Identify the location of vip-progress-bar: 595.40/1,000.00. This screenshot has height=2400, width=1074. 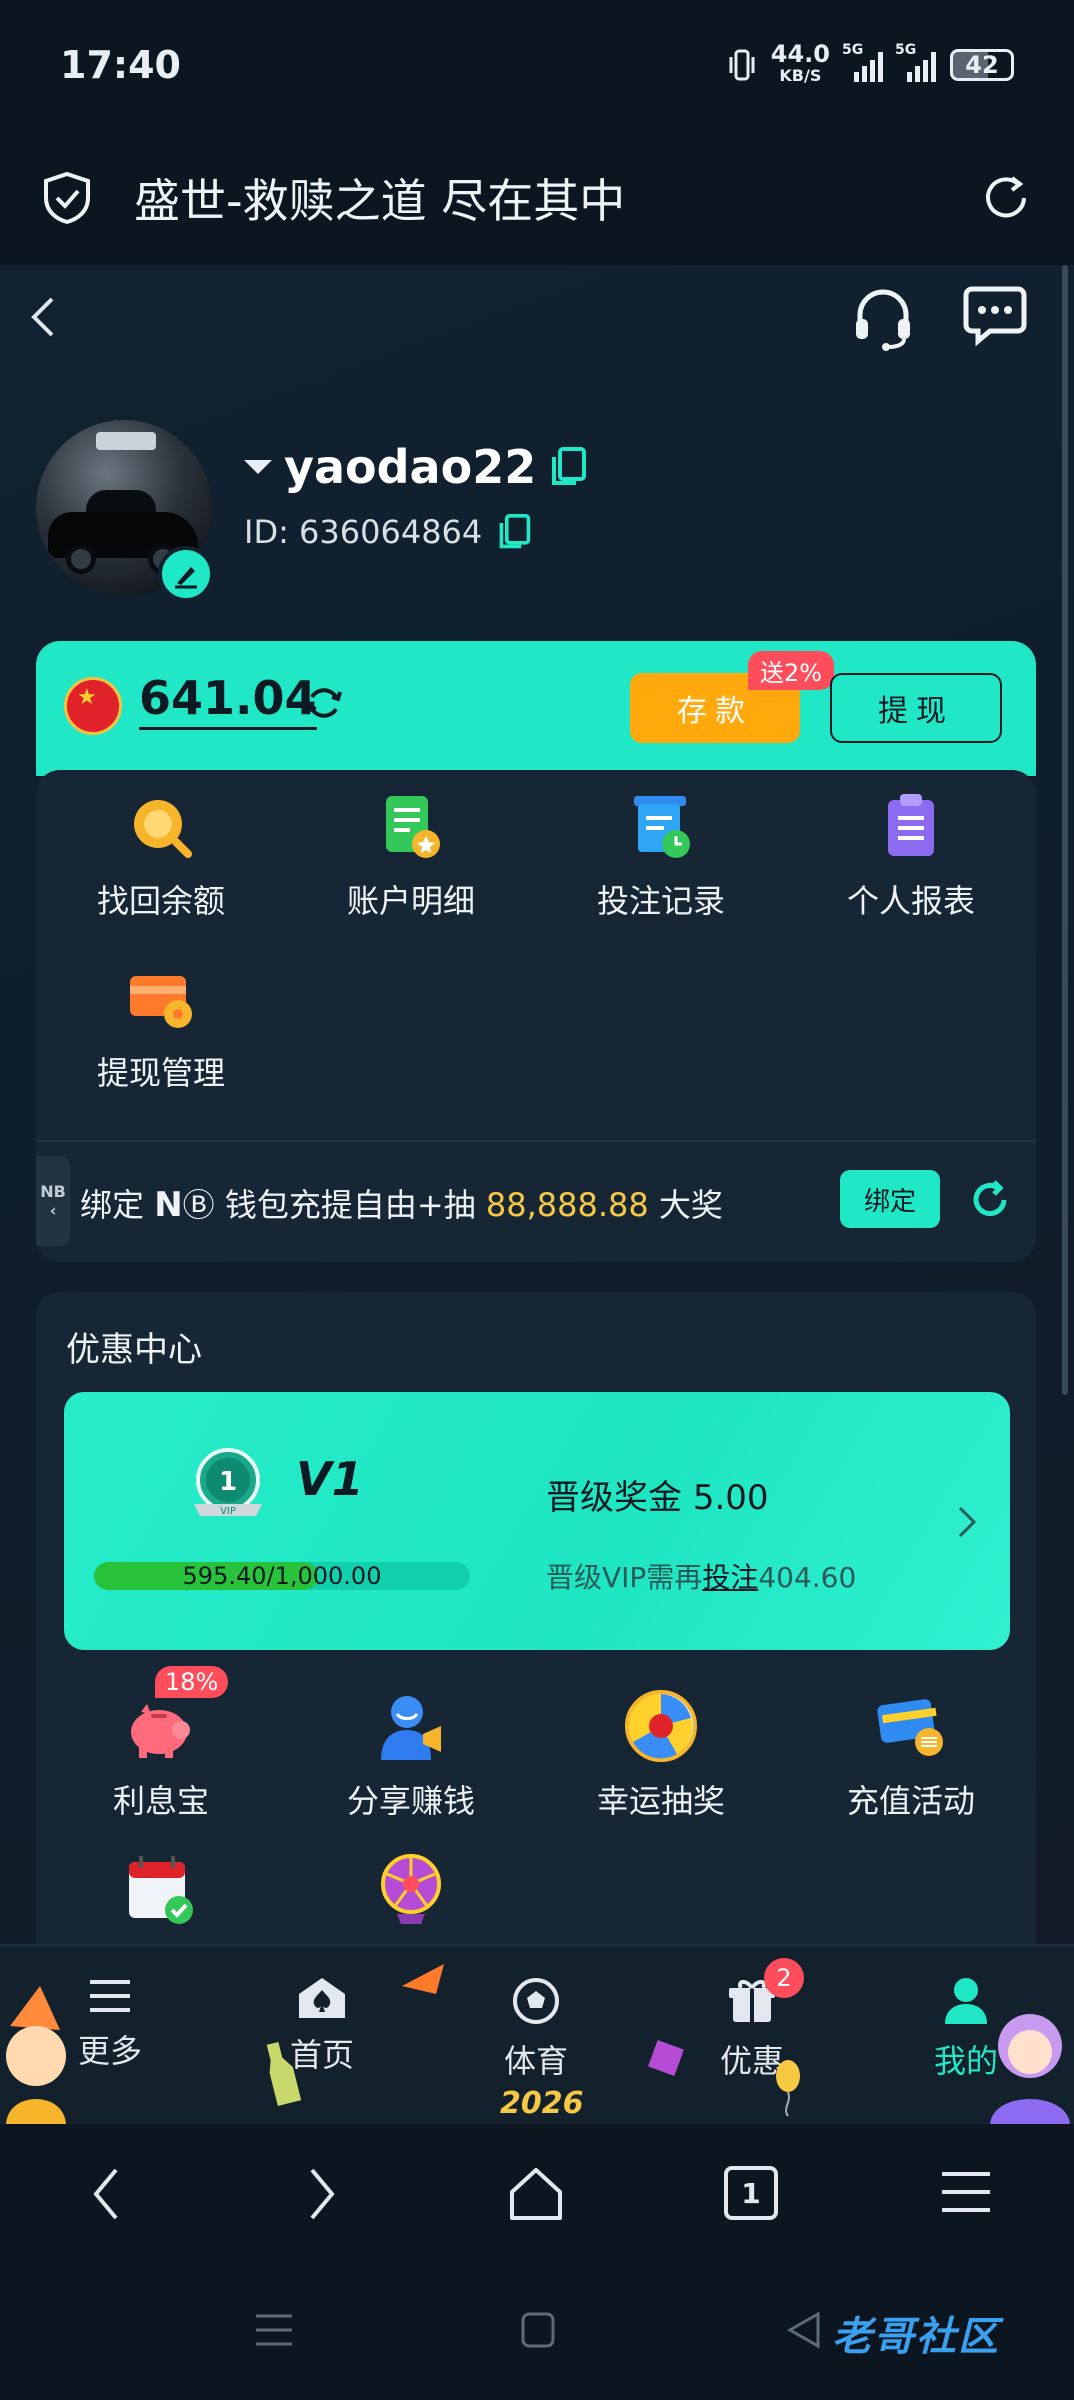
(282, 1576).